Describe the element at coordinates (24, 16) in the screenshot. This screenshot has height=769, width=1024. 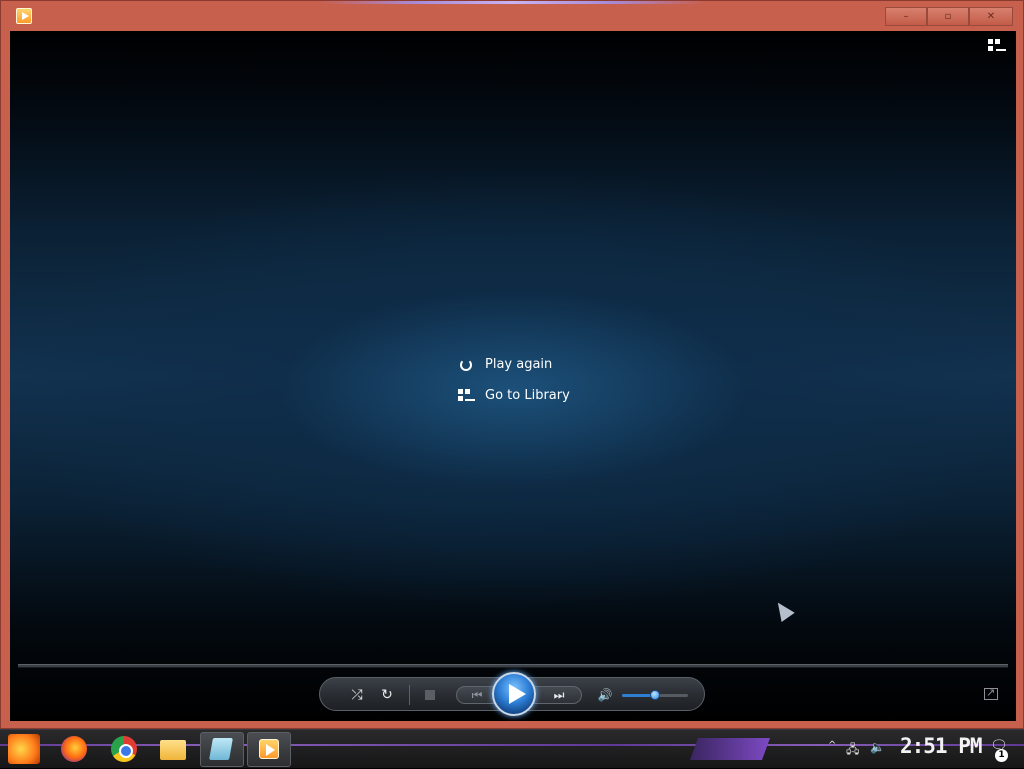
I see `media-player-app-icon` at that location.